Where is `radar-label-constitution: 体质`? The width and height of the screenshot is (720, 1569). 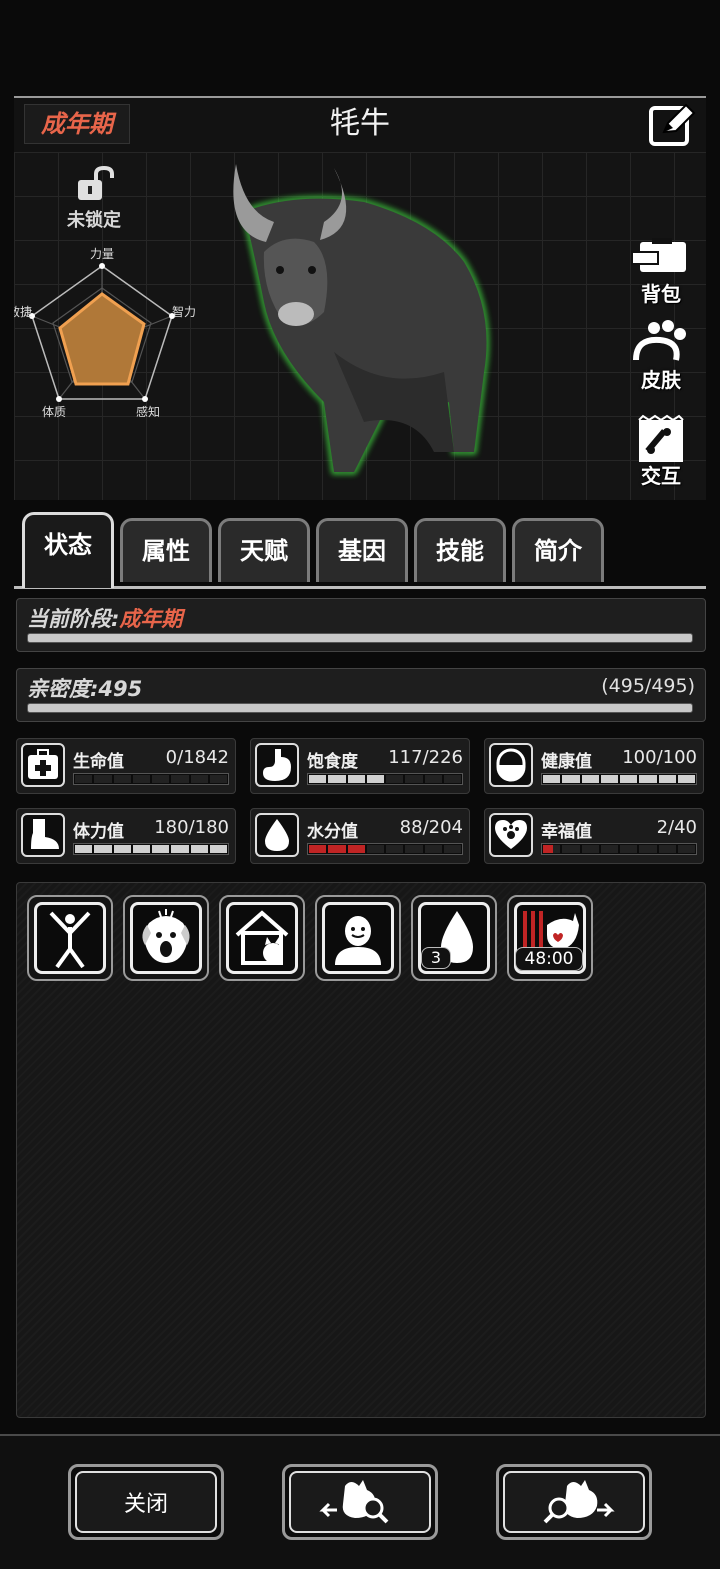
radar-label-constitution: 体质 is located at coordinates (54, 412).